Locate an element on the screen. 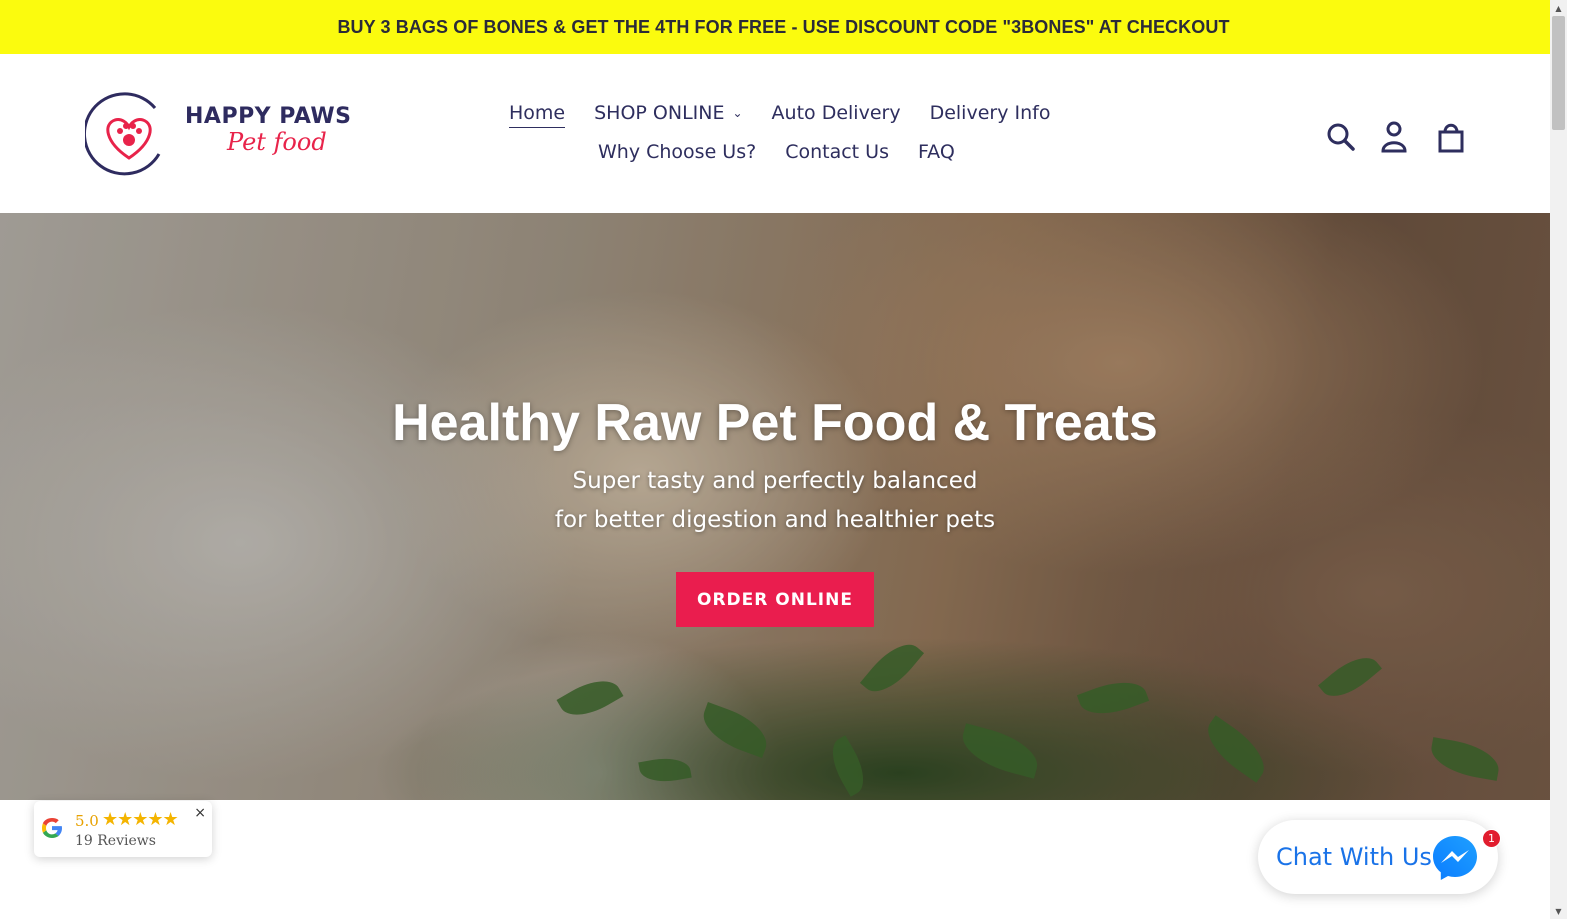  order-online-button: ORDER ONLINE is located at coordinates (775, 599).